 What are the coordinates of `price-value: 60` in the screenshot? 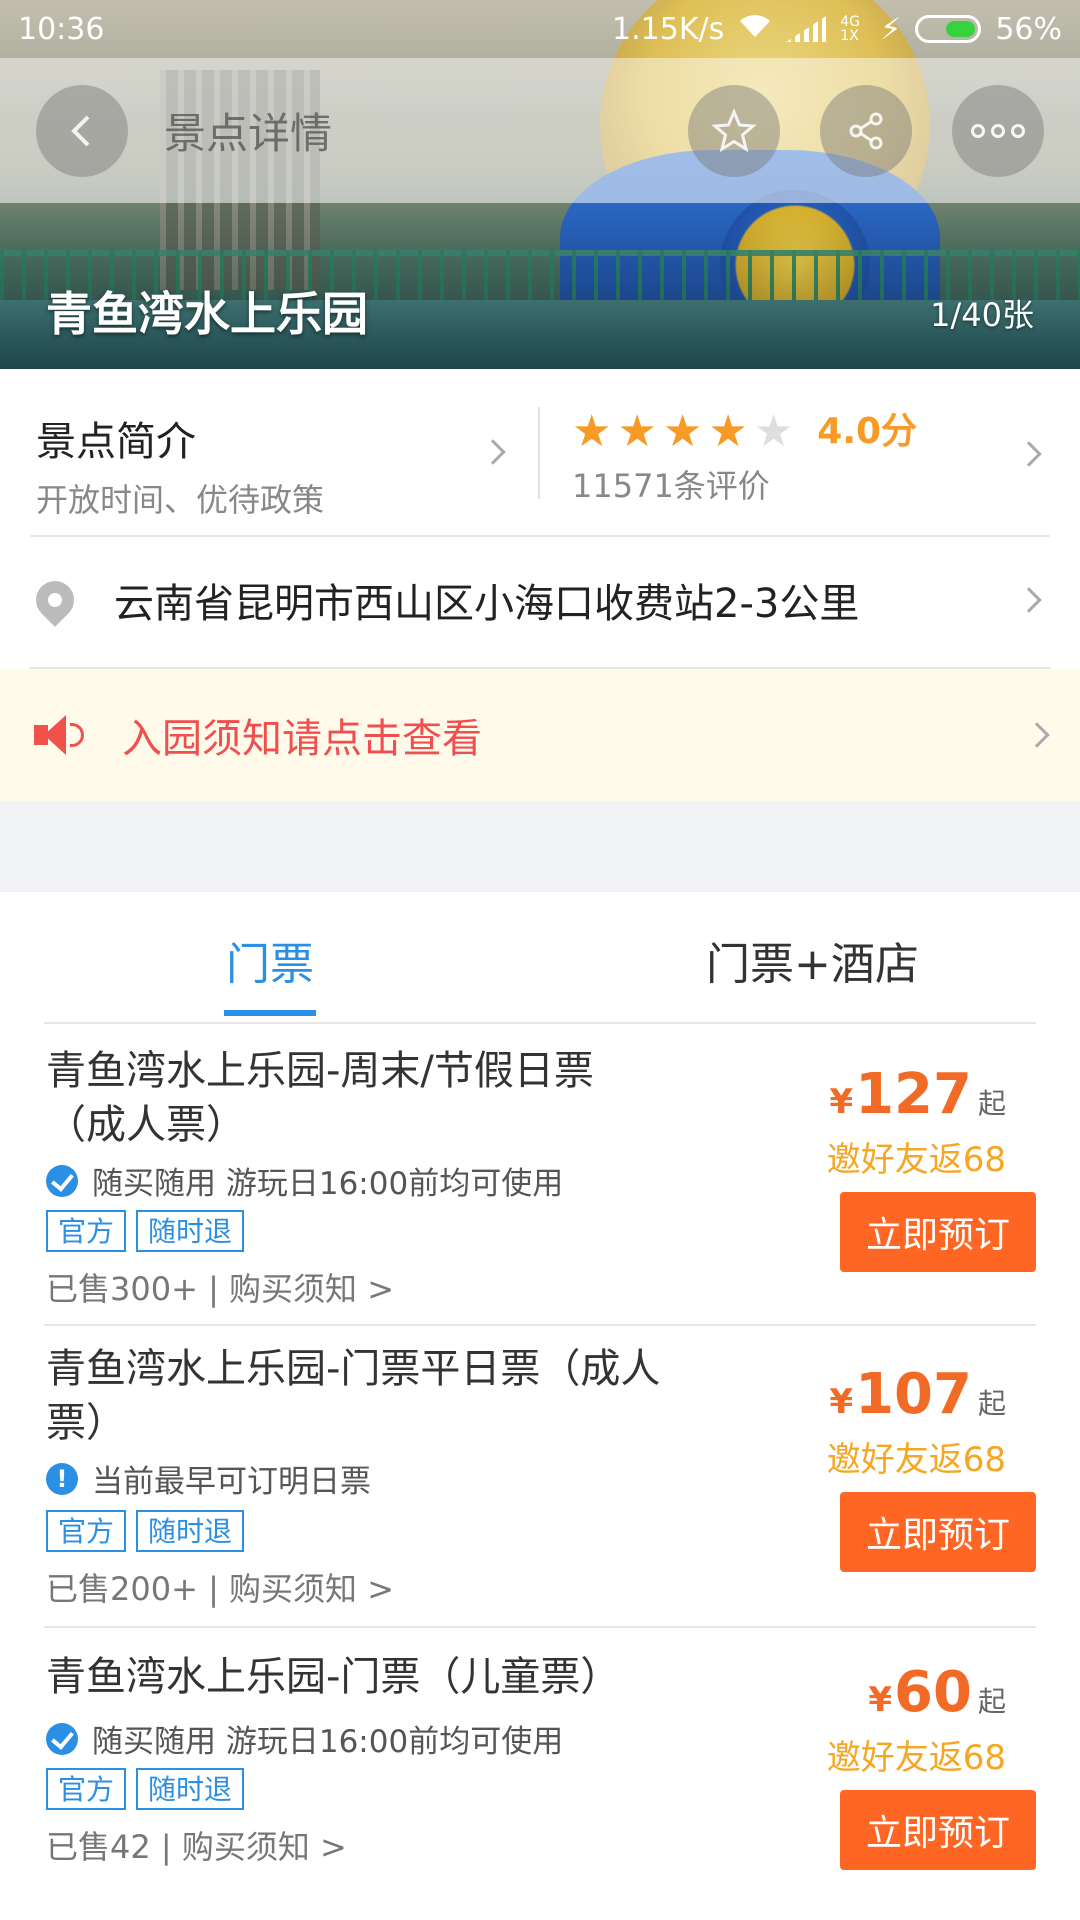 It's located at (933, 1692).